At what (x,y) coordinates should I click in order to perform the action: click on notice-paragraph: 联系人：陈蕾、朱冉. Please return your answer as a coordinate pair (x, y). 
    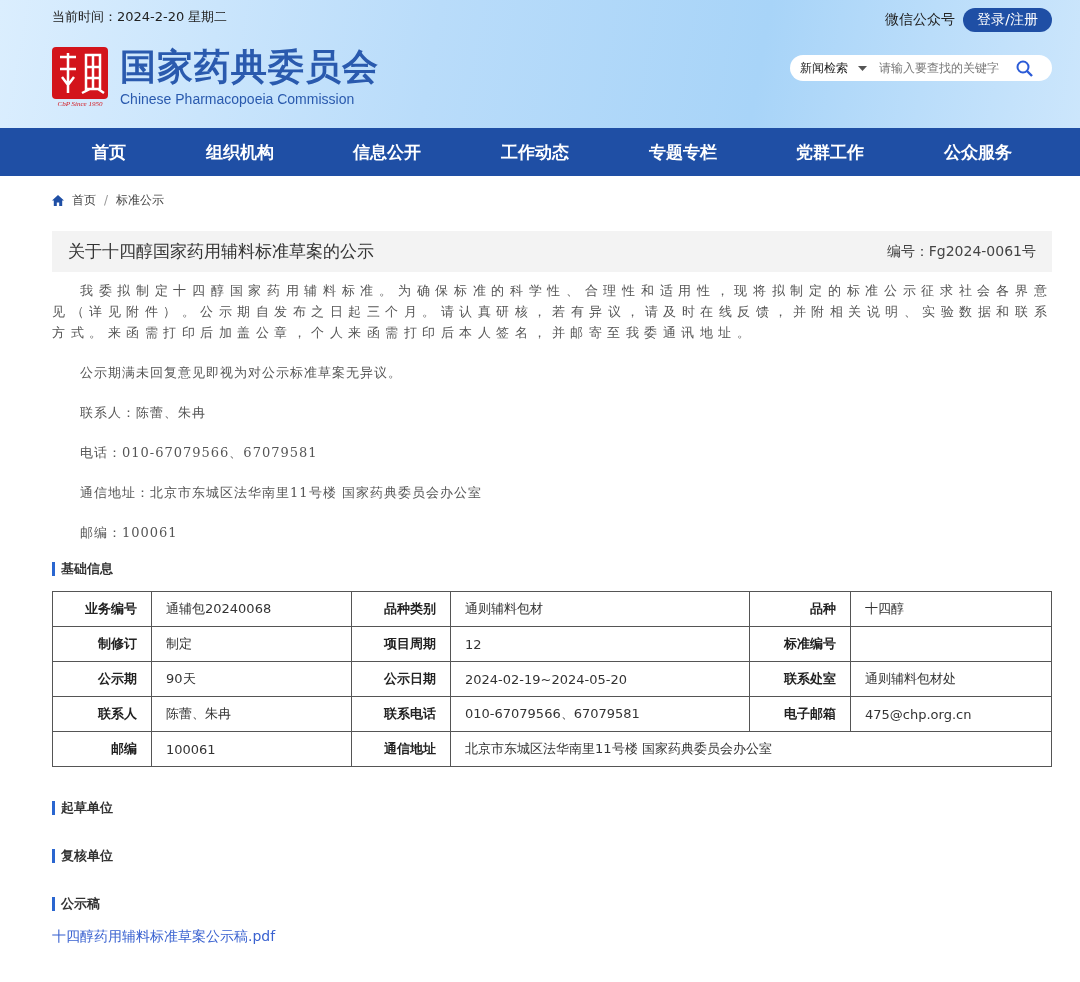
    Looking at the image, I should click on (143, 413).